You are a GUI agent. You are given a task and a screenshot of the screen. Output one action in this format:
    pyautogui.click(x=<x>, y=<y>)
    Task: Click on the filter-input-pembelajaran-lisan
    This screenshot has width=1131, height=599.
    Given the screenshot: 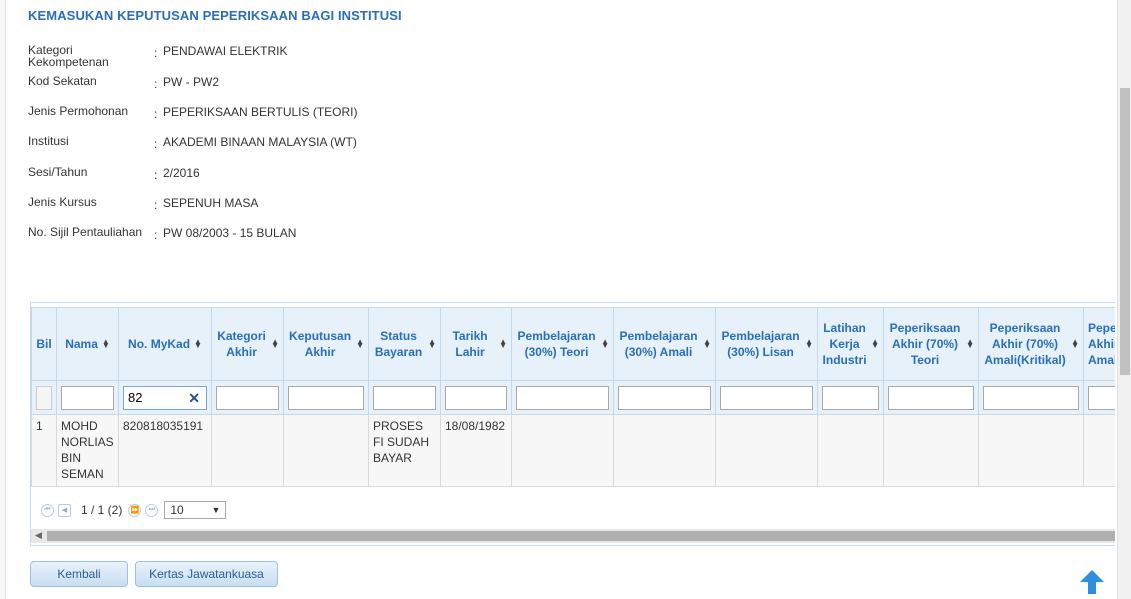 What is the action you would take?
    pyautogui.click(x=766, y=397)
    